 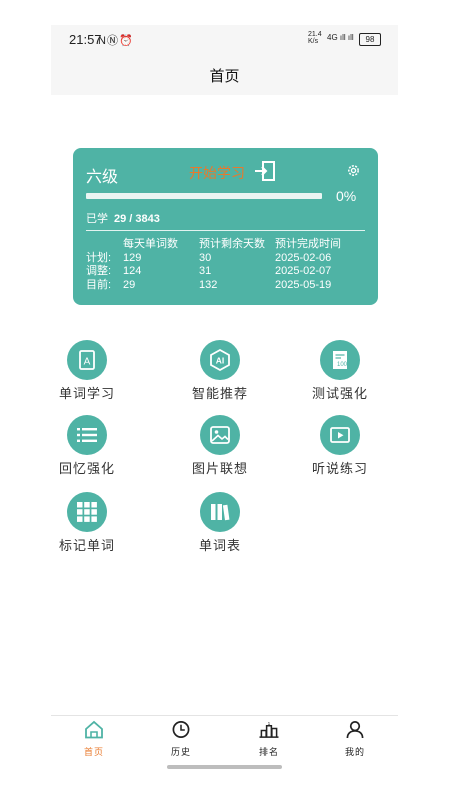 What do you see at coordinates (86, 545) in the screenshot?
I see `feature-label: 标记单词` at bounding box center [86, 545].